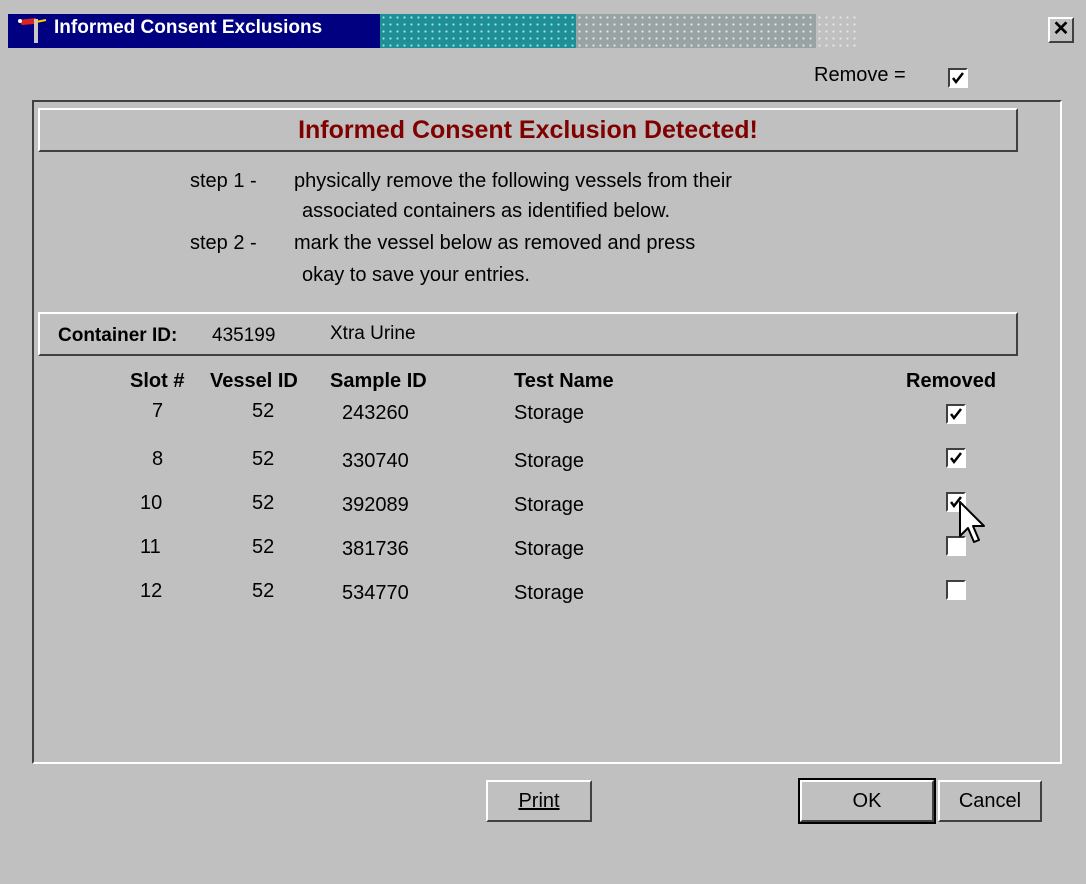 The image size is (1086, 884). Describe the element at coordinates (244, 335) in the screenshot. I see `container-id-value: 435199` at that location.